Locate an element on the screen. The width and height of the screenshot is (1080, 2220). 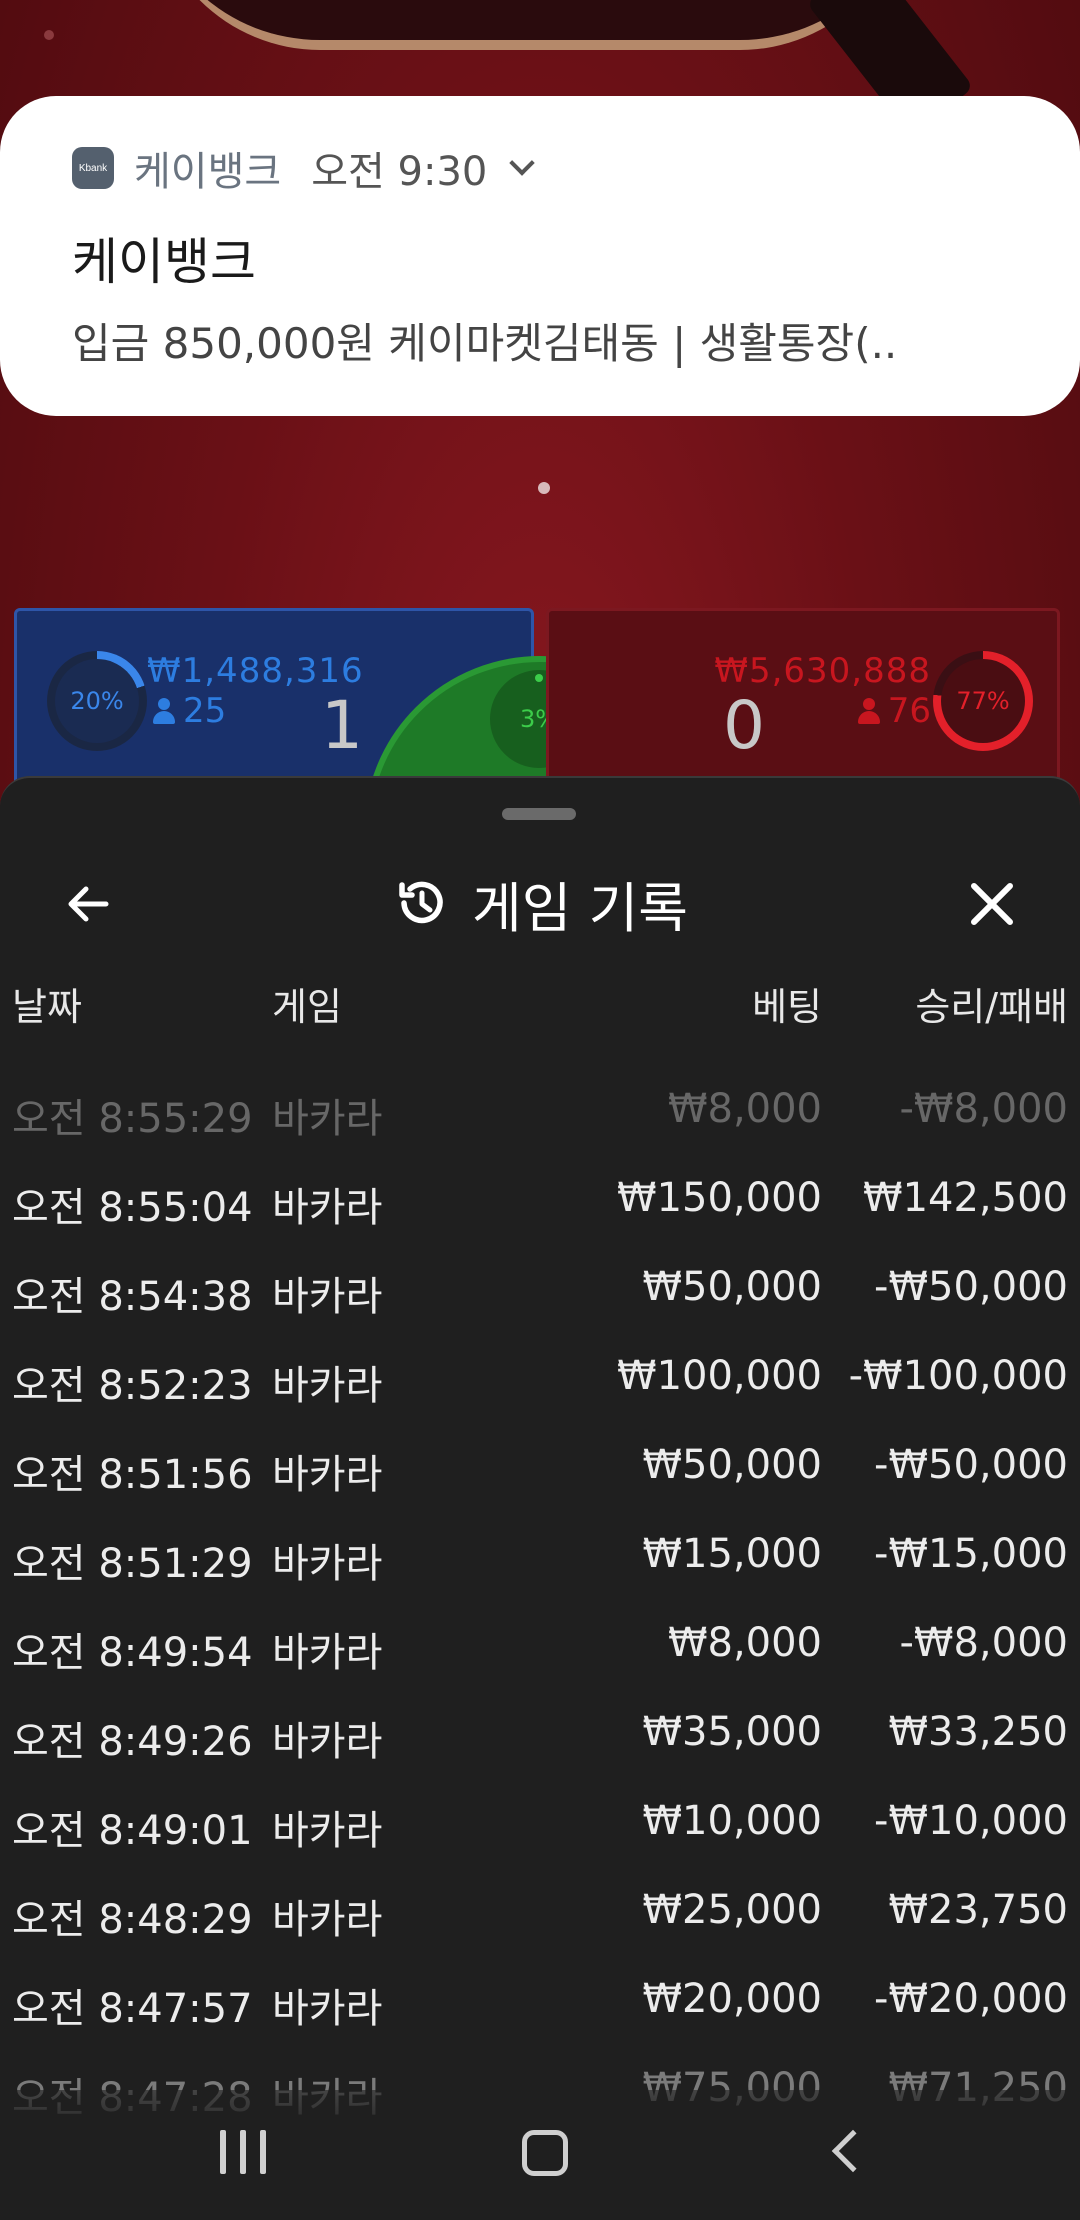
banker-percent: 77% is located at coordinates (983, 701).